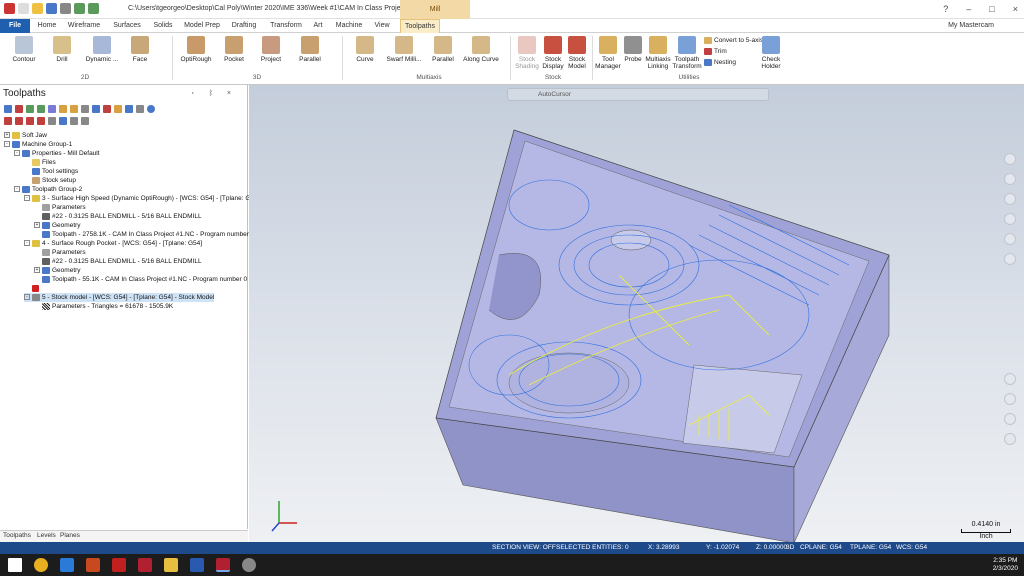 The image size is (1024, 576). What do you see at coordinates (74, 109) in the screenshot?
I see `simulate-icon` at bounding box center [74, 109].